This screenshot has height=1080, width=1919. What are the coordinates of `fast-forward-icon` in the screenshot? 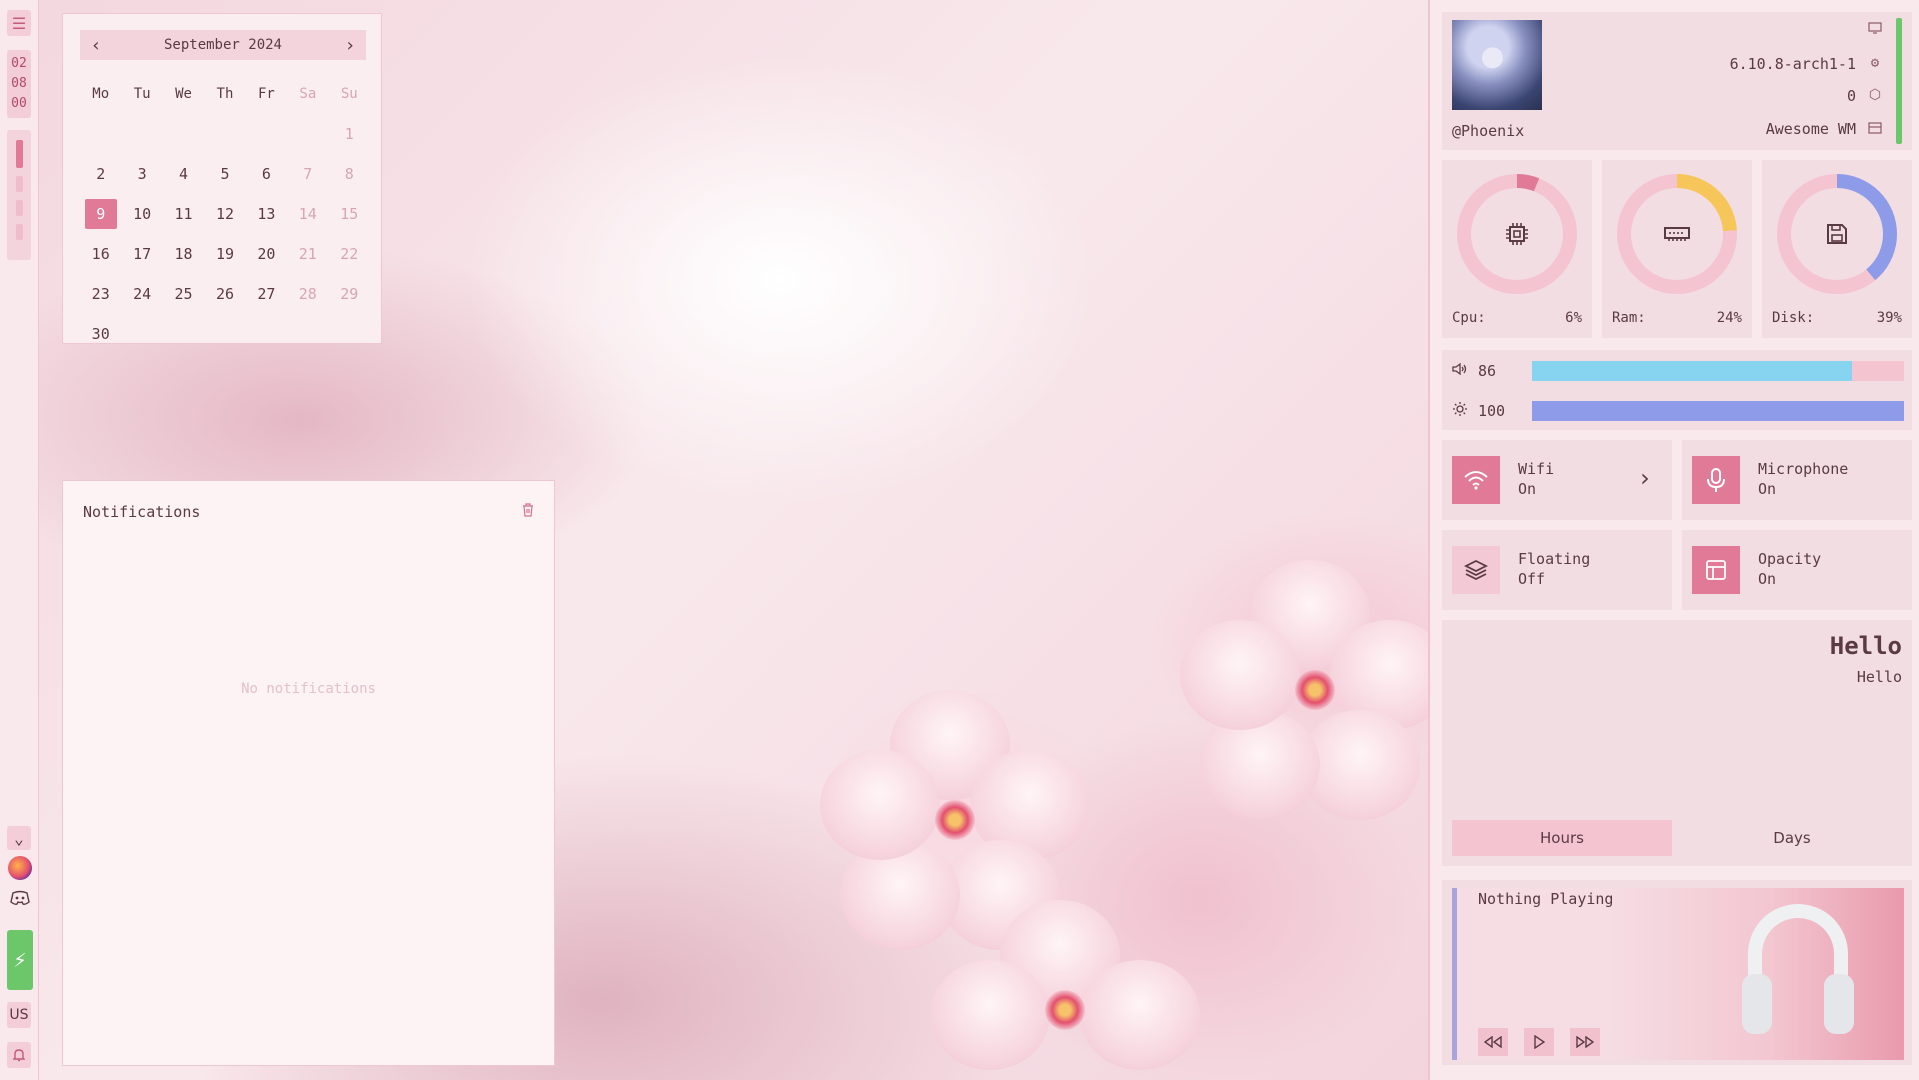 It's located at (1585, 1042).